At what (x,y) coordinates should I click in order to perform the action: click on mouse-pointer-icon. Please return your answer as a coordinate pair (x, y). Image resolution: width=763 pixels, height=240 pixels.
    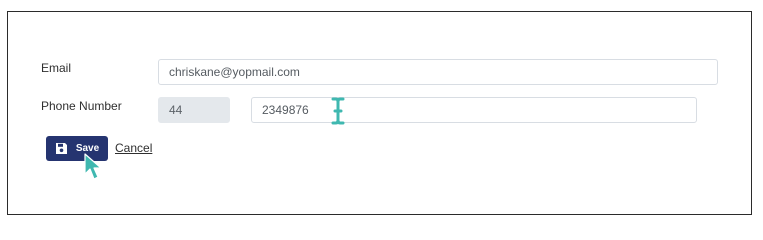
    Looking at the image, I should click on (94, 169).